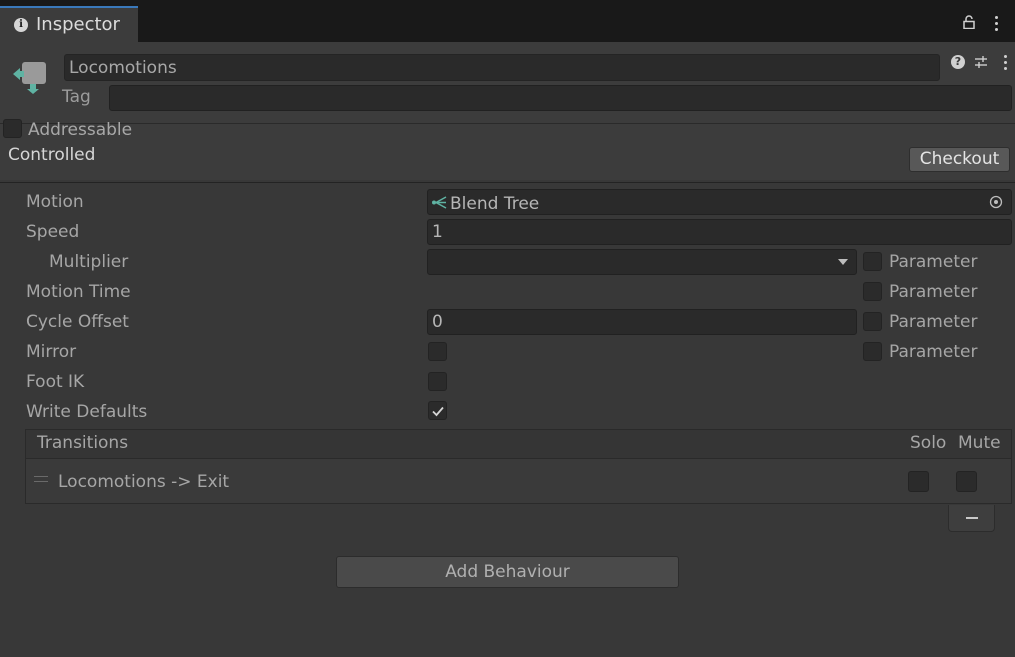  I want to click on write-defaults-label: Write Defaults, so click(87, 412).